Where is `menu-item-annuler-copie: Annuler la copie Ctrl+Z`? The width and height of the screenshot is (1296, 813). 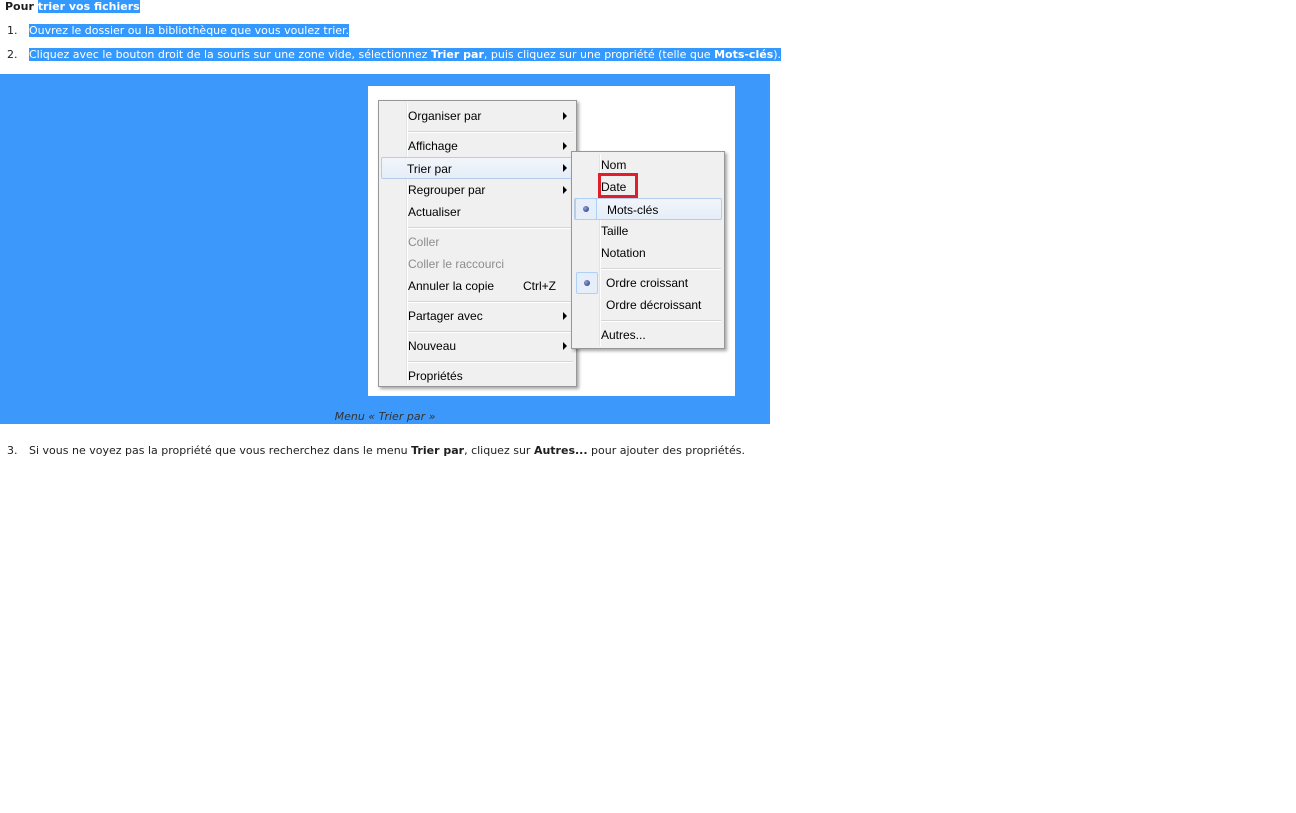
menu-item-annuler-copie: Annuler la copie Ctrl+Z is located at coordinates (477, 286).